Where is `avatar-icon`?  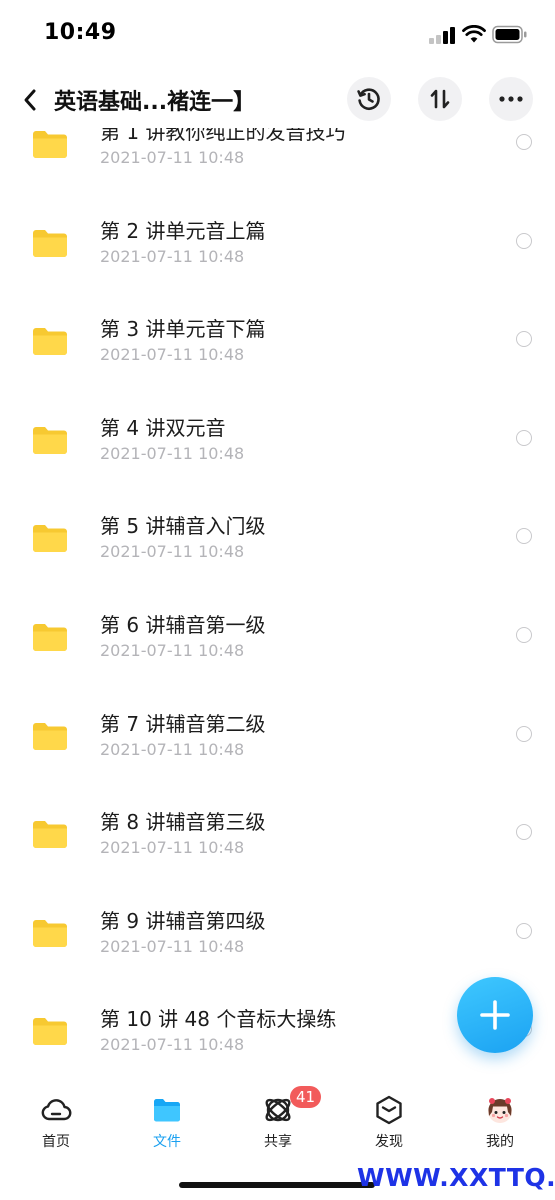
avatar-icon is located at coordinates (500, 1110).